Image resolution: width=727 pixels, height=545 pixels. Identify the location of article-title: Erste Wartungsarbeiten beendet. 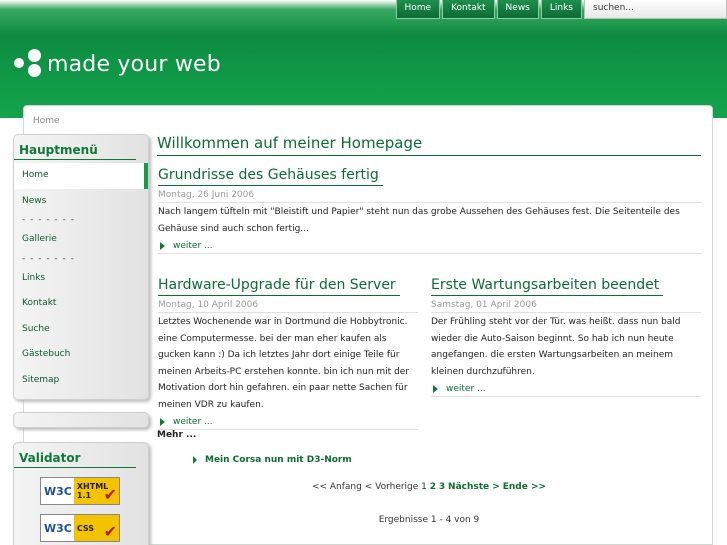
(547, 286).